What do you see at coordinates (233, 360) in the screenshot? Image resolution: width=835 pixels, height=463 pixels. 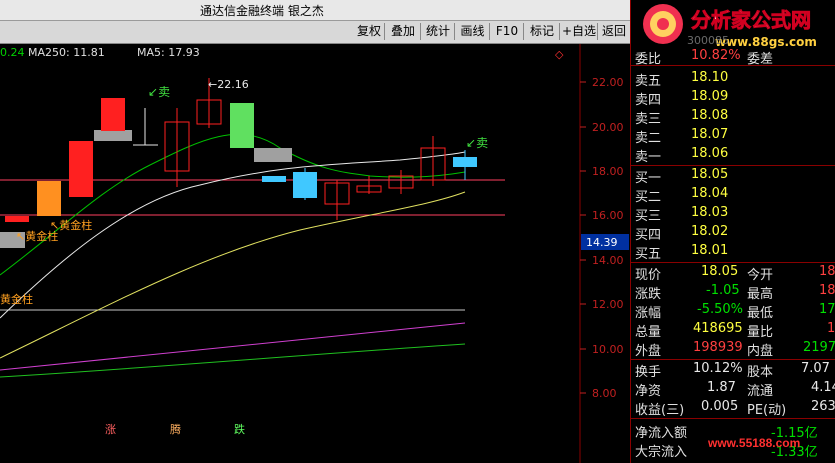 I see `ma-line-green-long` at bounding box center [233, 360].